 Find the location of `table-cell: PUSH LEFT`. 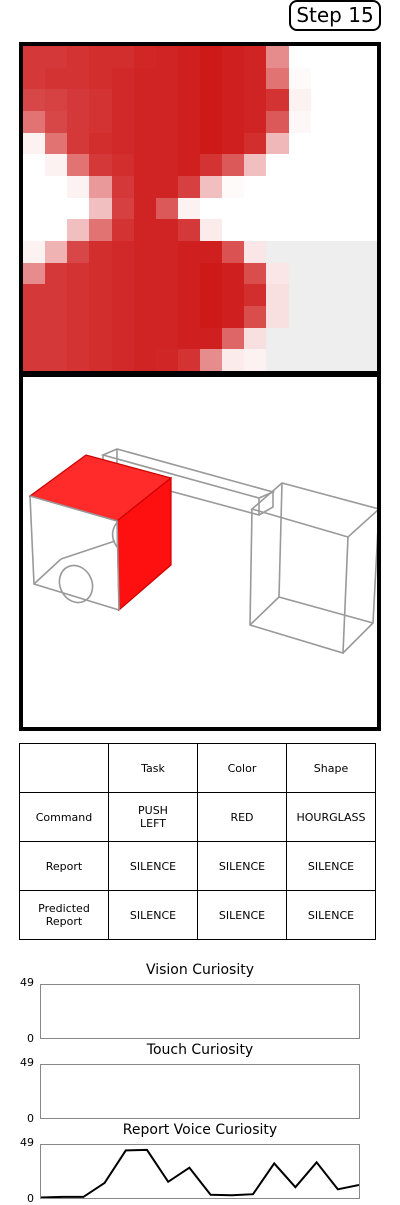

table-cell: PUSH LEFT is located at coordinates (153, 817).